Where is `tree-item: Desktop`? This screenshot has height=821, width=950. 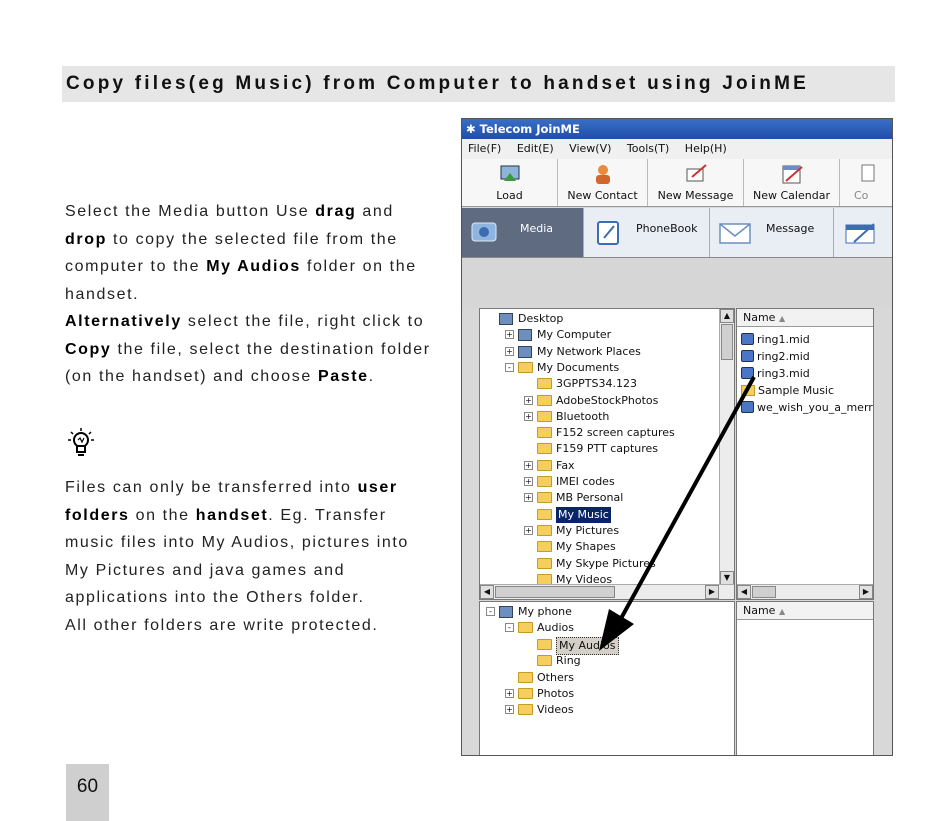
tree-item: Desktop is located at coordinates (607, 319).